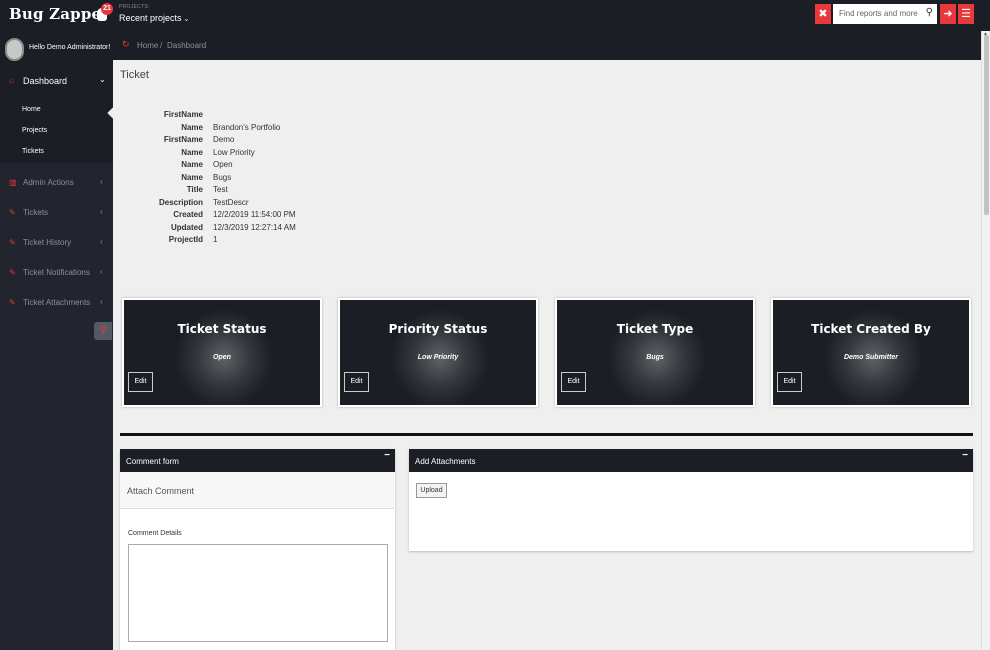  What do you see at coordinates (240, 166) in the screenshot?
I see `detail-row: Name Open` at bounding box center [240, 166].